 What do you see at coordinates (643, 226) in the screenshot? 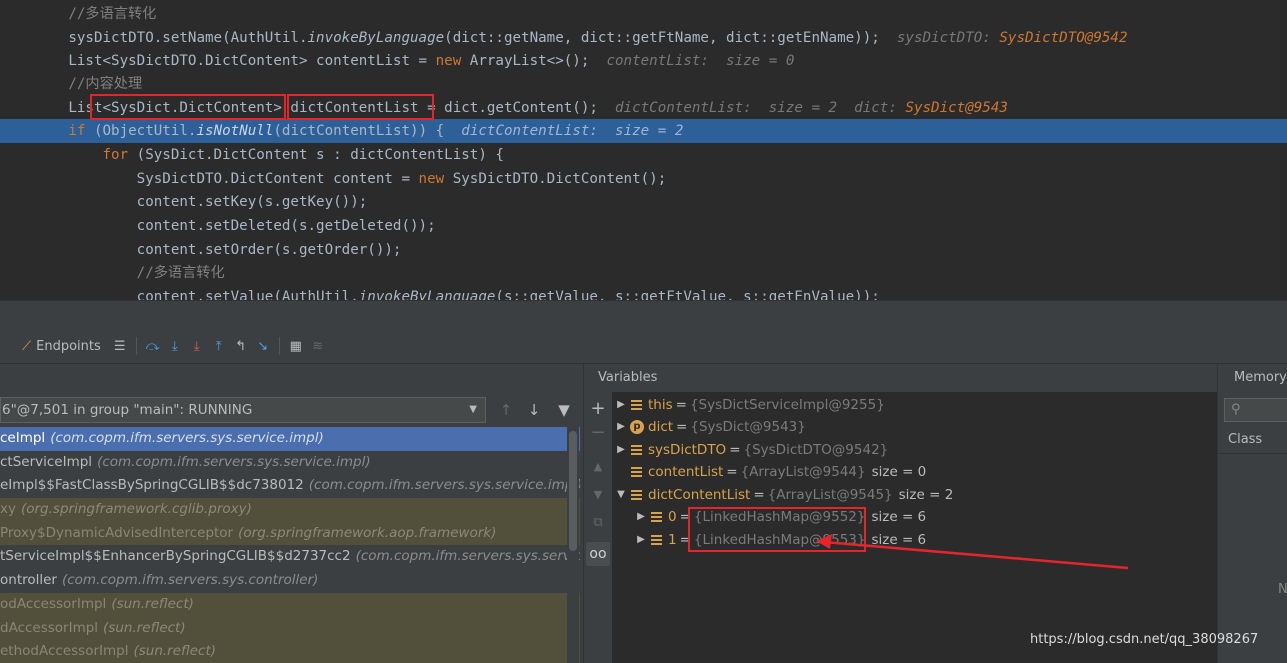
I see `code-line: content.setDeleted(s.getDeleted());` at bounding box center [643, 226].